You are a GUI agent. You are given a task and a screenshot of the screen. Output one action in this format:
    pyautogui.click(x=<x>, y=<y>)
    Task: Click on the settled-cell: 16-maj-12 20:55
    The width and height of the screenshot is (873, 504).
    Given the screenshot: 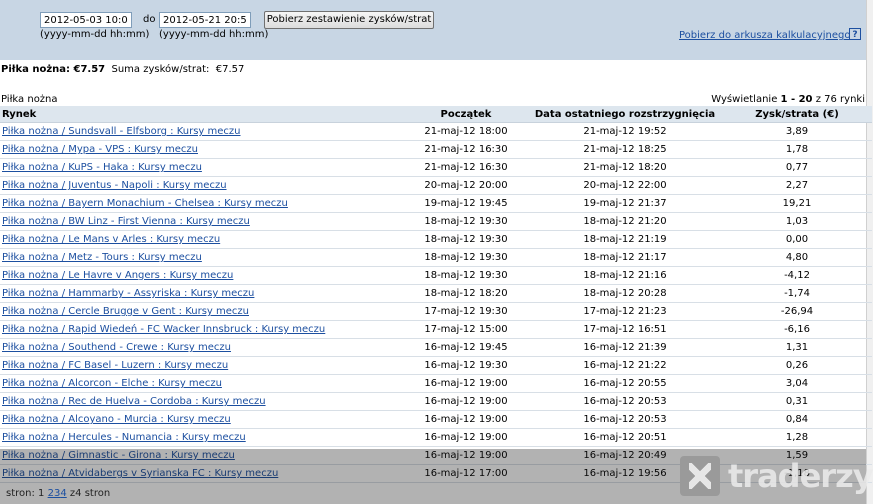 What is the action you would take?
    pyautogui.click(x=625, y=383)
    